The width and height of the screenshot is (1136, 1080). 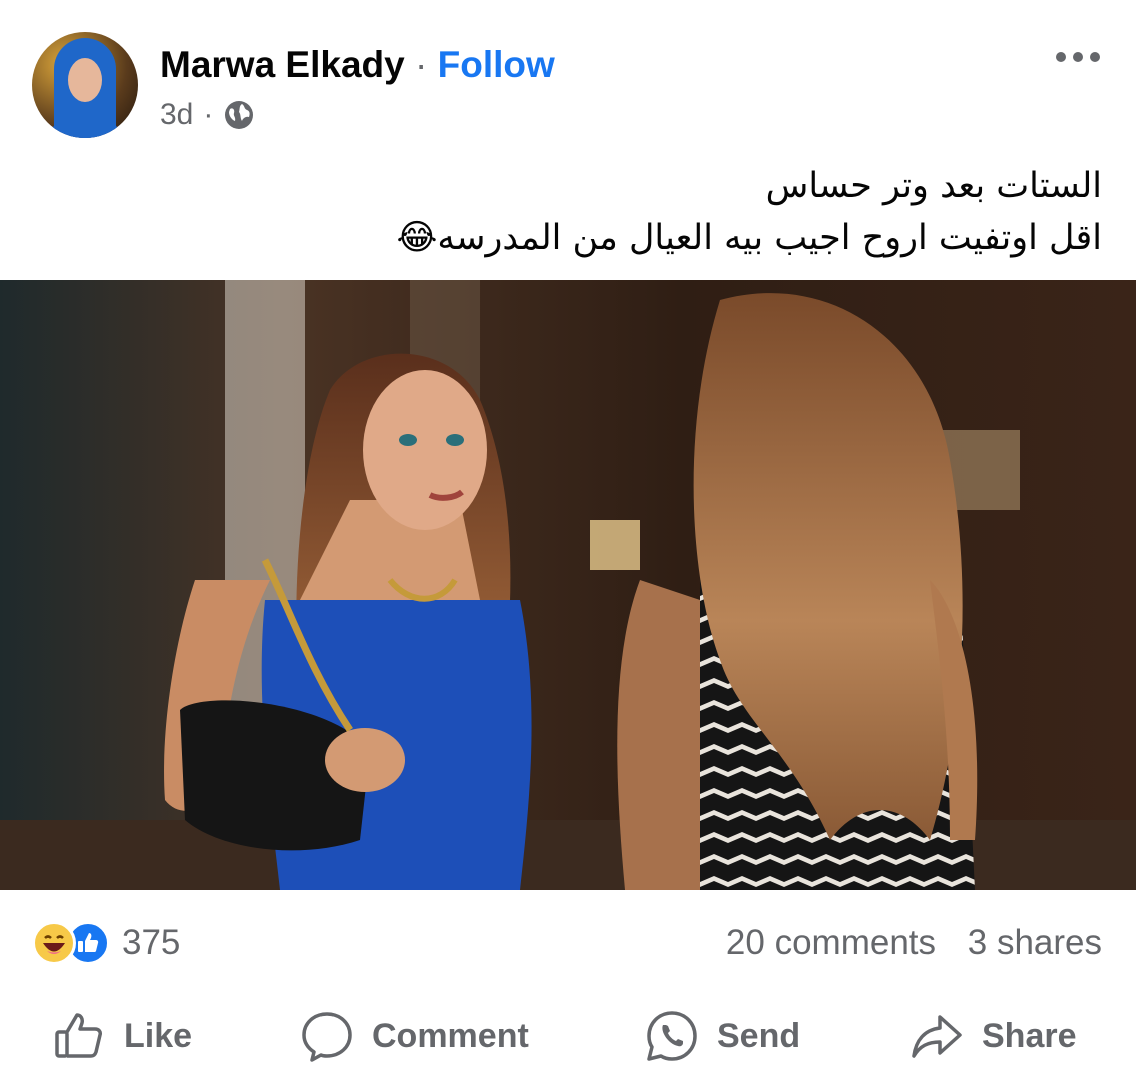 I want to click on caption-line: الستات بعد وتر حساس, so click(x=933, y=186).